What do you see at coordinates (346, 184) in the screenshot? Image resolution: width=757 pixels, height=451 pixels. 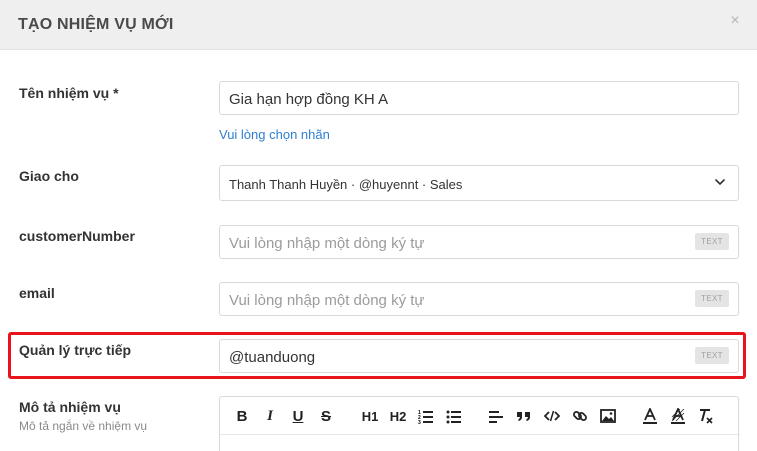 I see `assignee-value: Thanh Thanh Huyền · @huyennt · Sales` at bounding box center [346, 184].